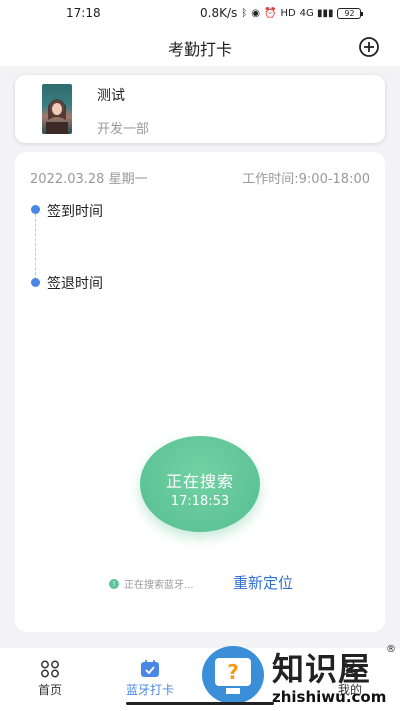  What do you see at coordinates (111, 96) in the screenshot?
I see `user-name: 测试` at bounding box center [111, 96].